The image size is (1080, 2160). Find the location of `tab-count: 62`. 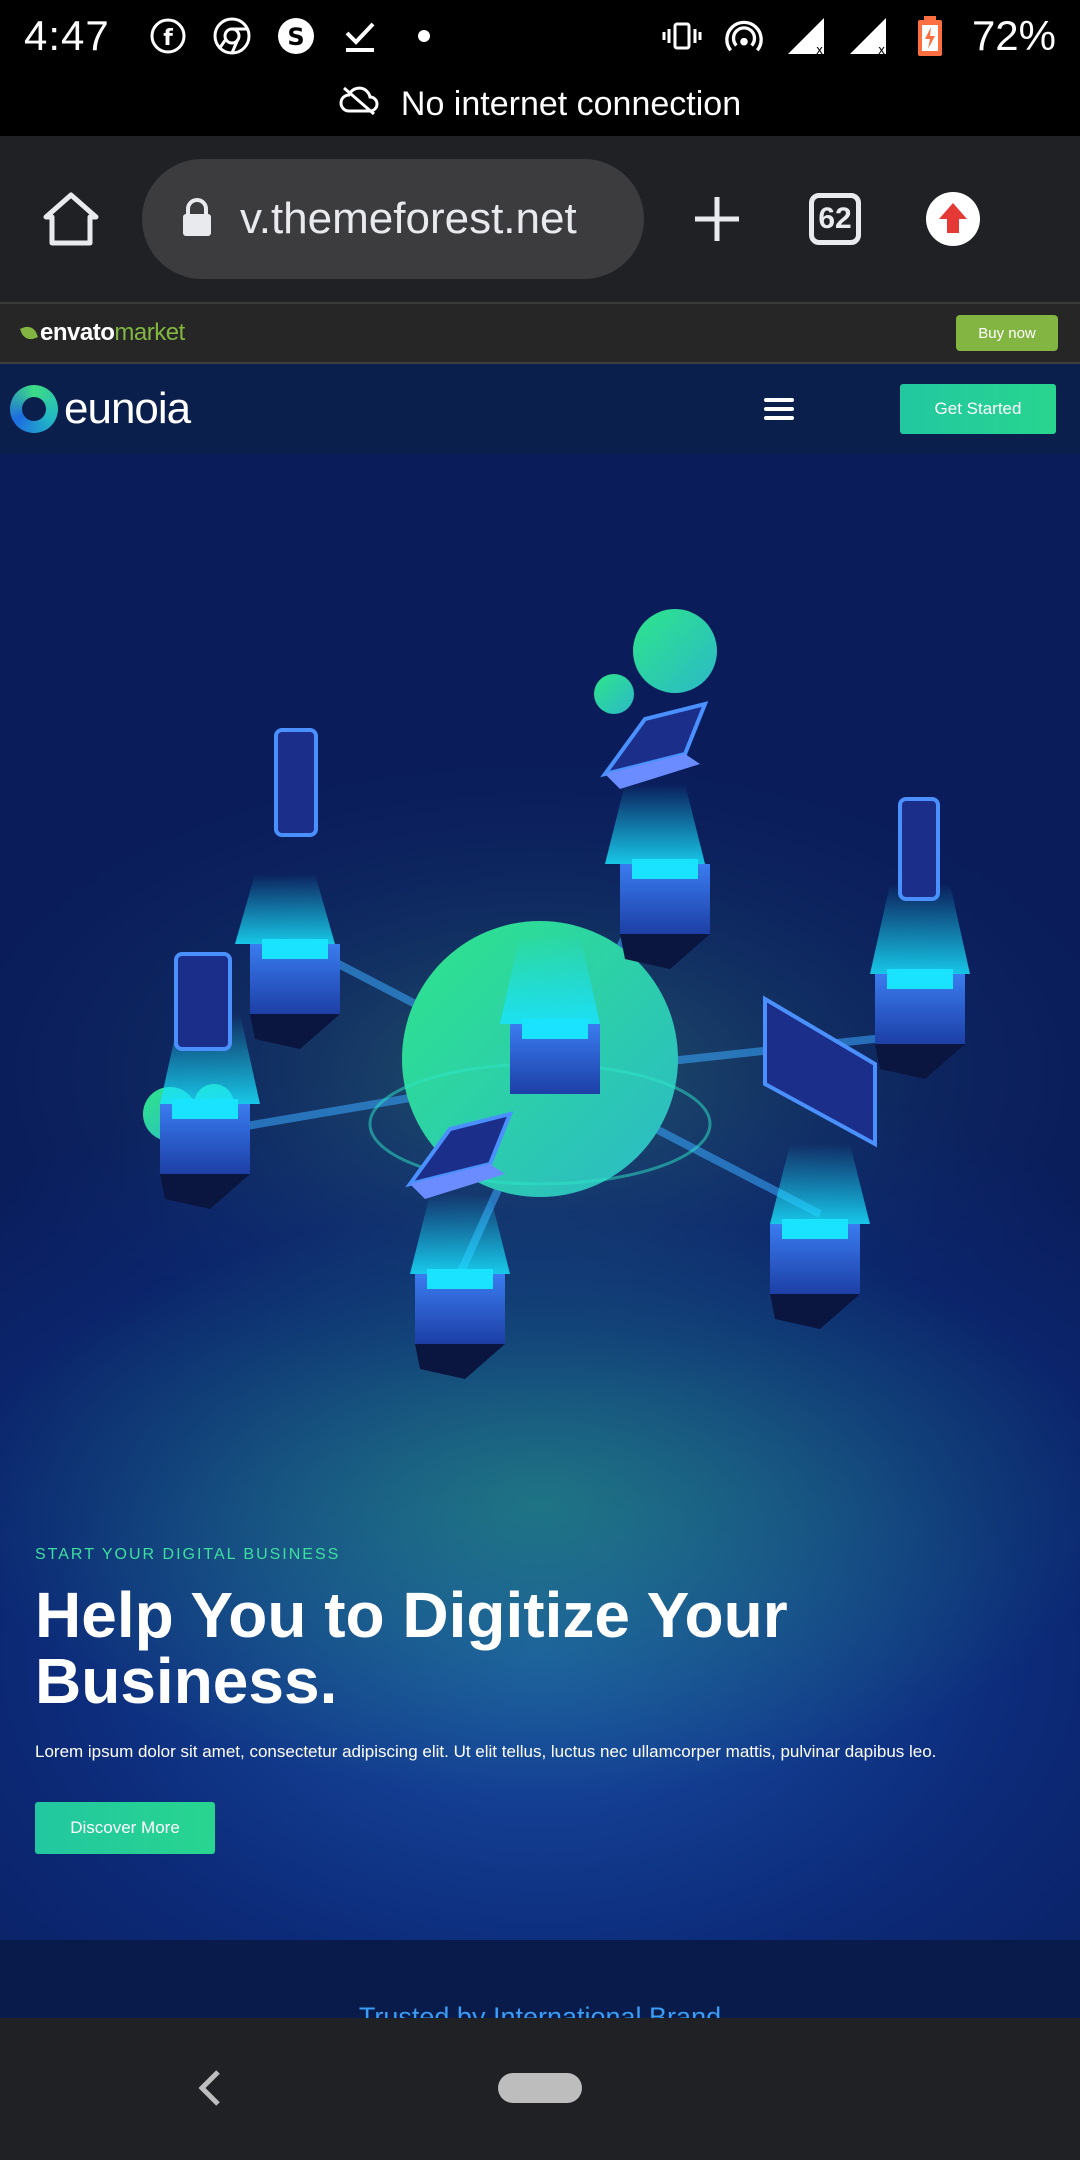

tab-count: 62 is located at coordinates (835, 219).